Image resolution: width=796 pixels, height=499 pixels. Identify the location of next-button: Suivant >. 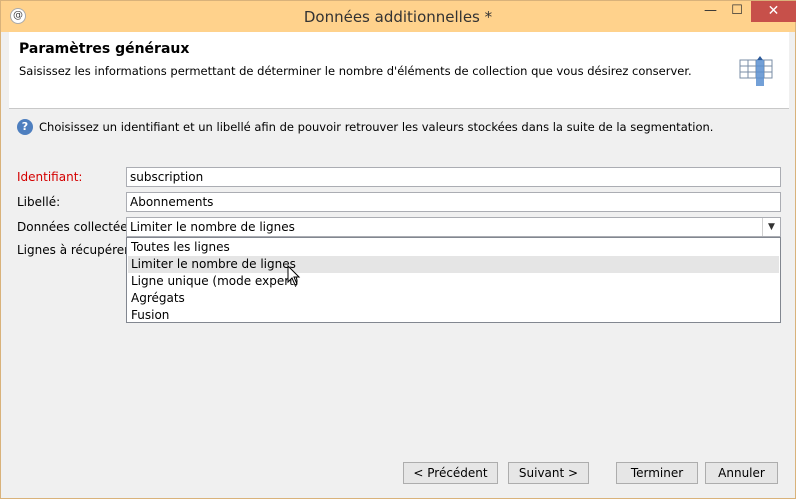
(548, 473).